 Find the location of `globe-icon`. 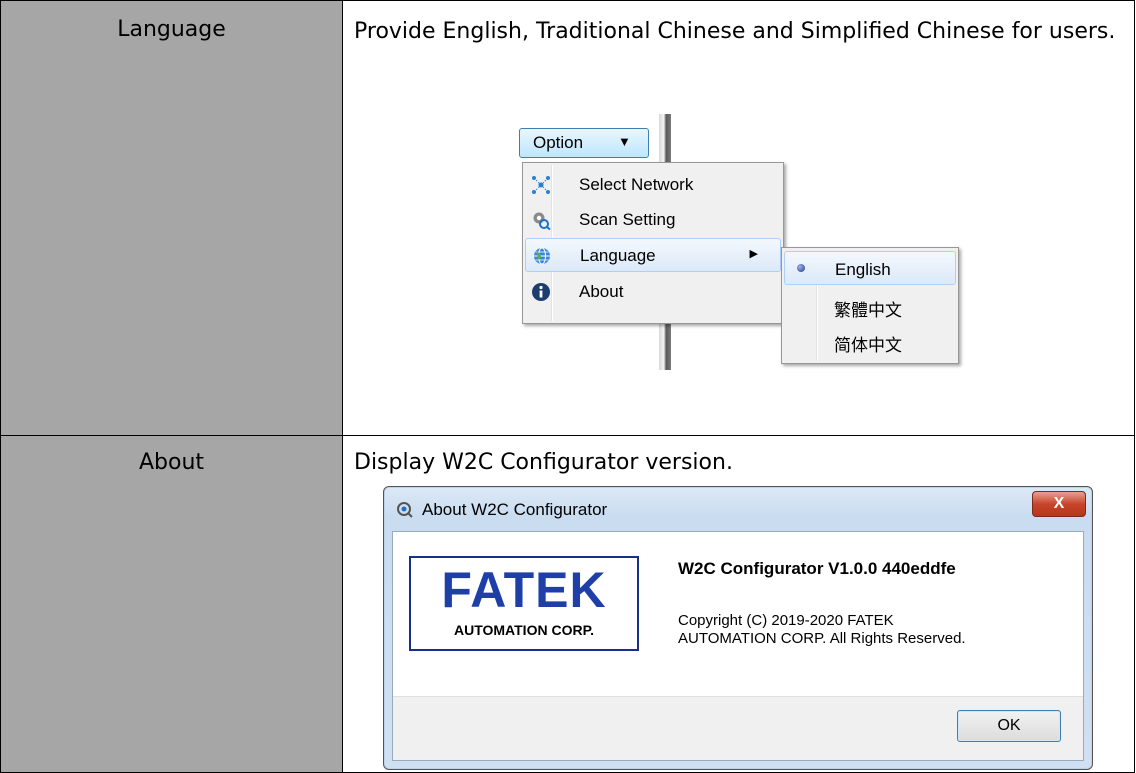

globe-icon is located at coordinates (542, 256).